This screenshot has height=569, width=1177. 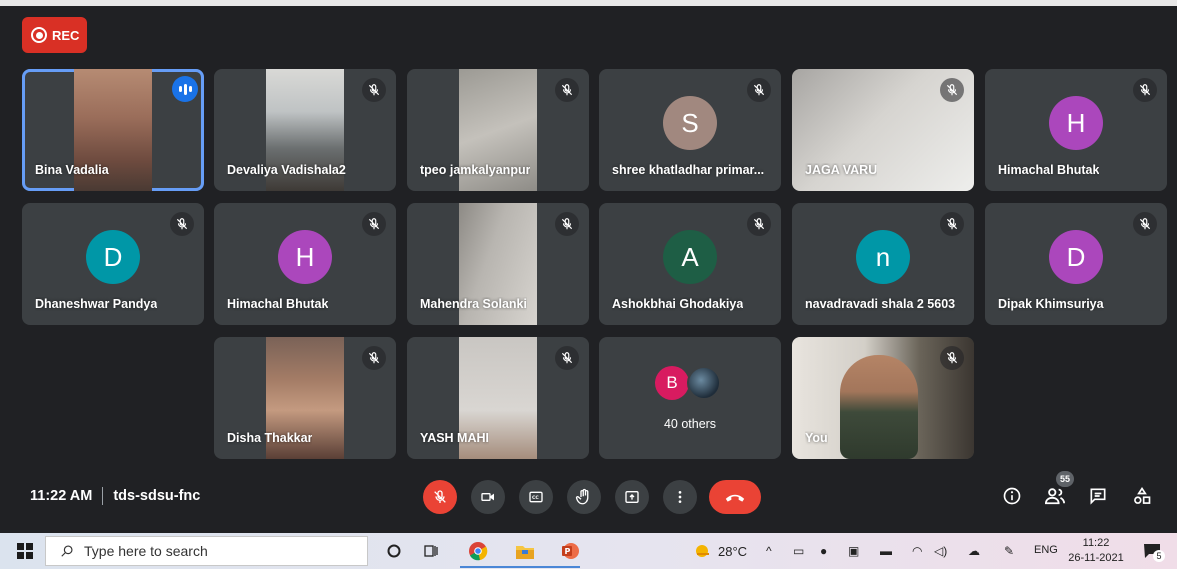 What do you see at coordinates (704, 383) in the screenshot?
I see `others-avatar-photo` at bounding box center [704, 383].